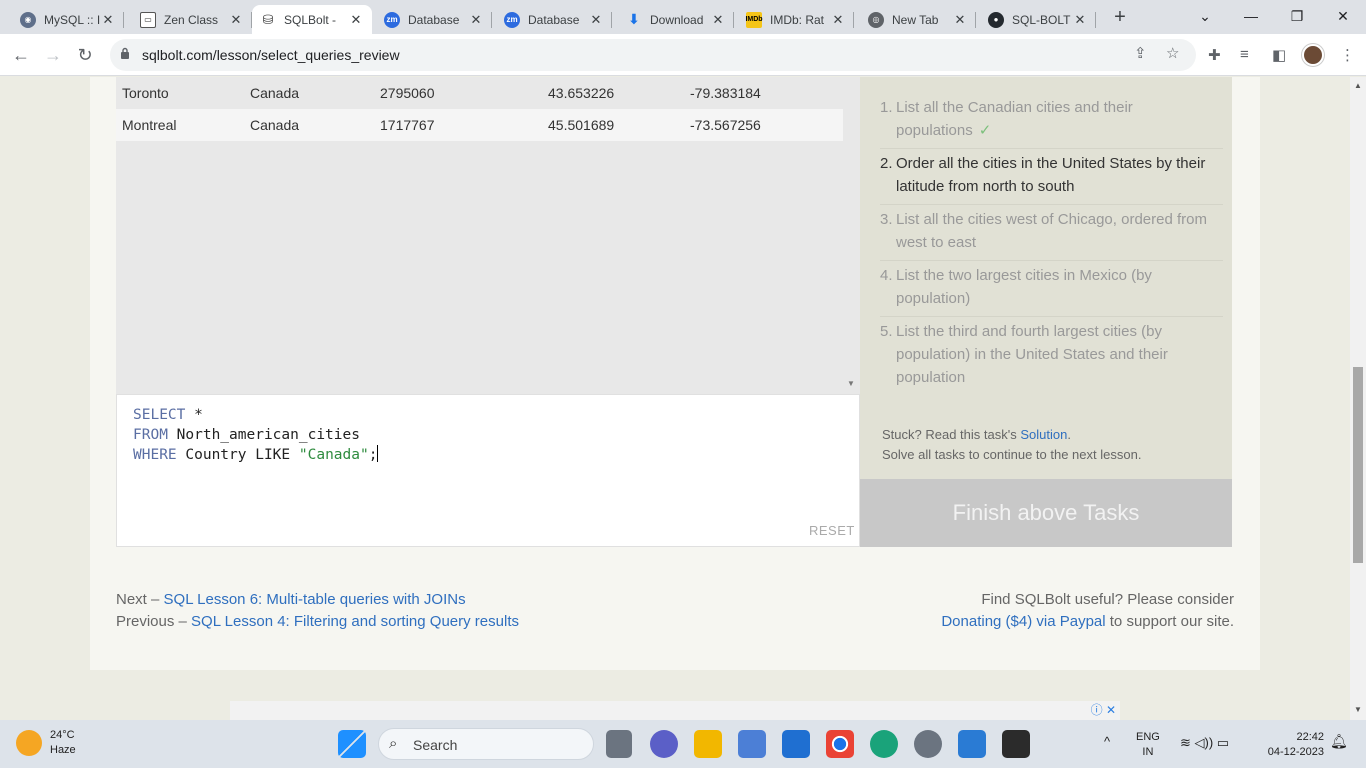 This screenshot has width=1366, height=768. I want to click on task-number: 1., so click(886, 107).